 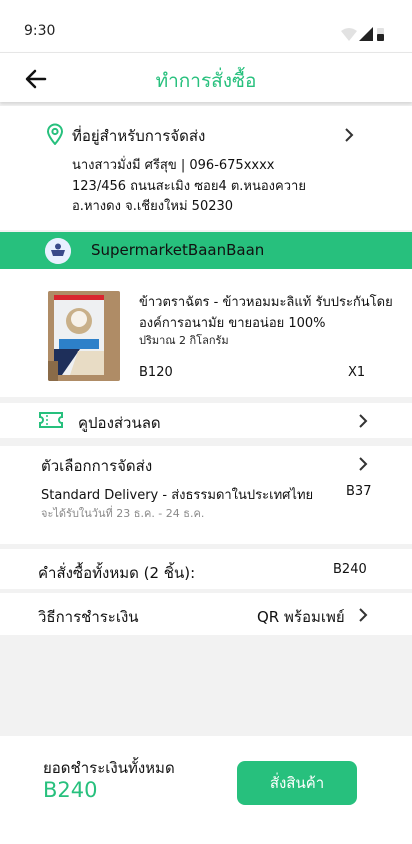 What do you see at coordinates (206, 569) in the screenshot?
I see `order-total-row: คำสั่งซื้อทั้งหมด (2 ชิ้น): B240` at bounding box center [206, 569].